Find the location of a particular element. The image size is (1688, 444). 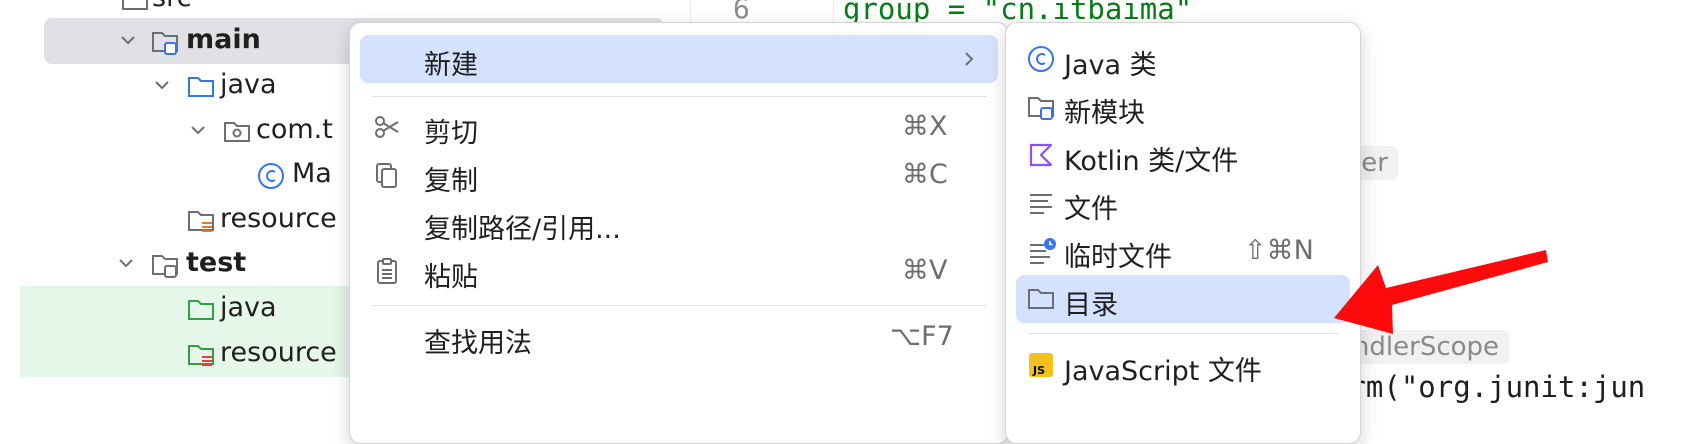

menu-item-label: JavaScript 文件 is located at coordinates (1163, 371).